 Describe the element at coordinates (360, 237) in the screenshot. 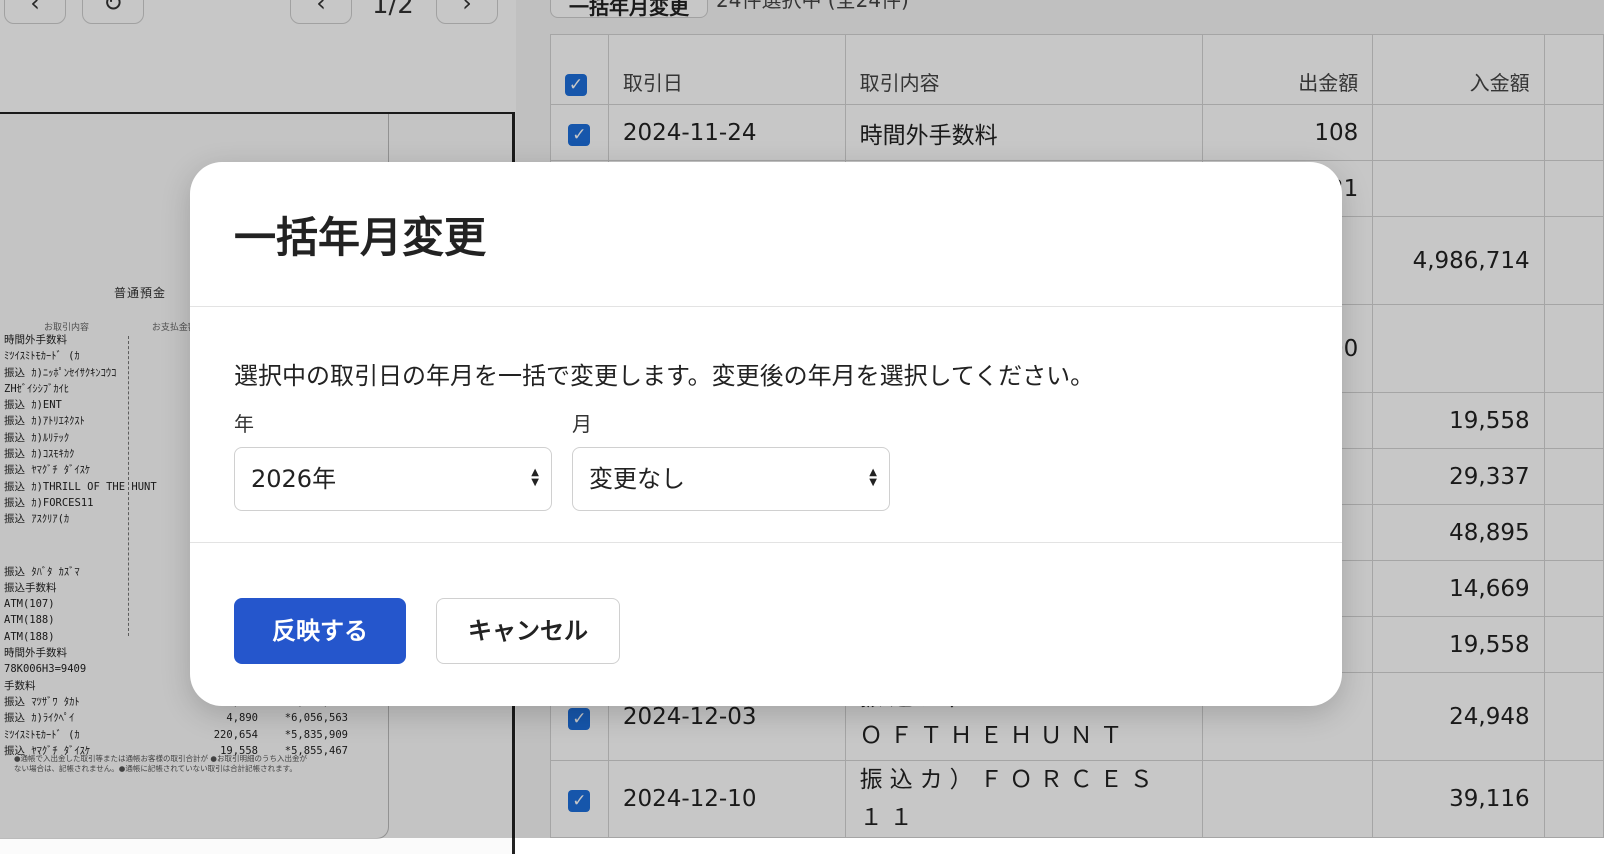

I see `dialog-title: 一括年月変更` at that location.